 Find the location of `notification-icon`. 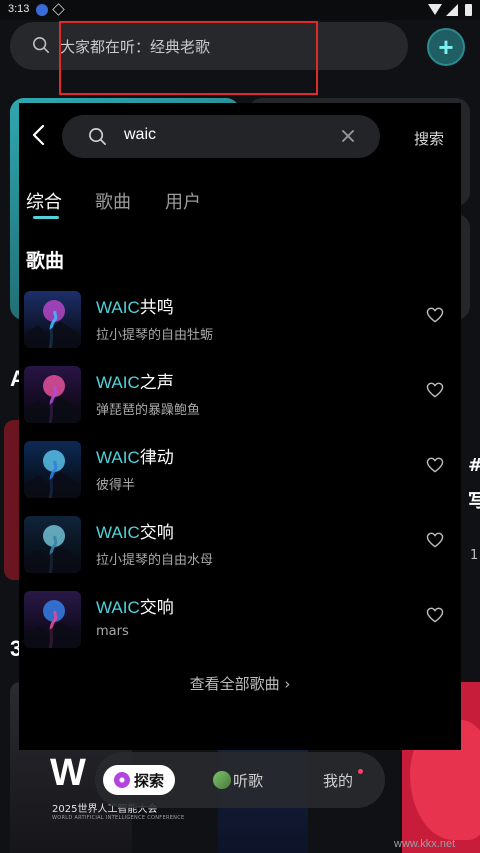

notification-icon is located at coordinates (42, 10).